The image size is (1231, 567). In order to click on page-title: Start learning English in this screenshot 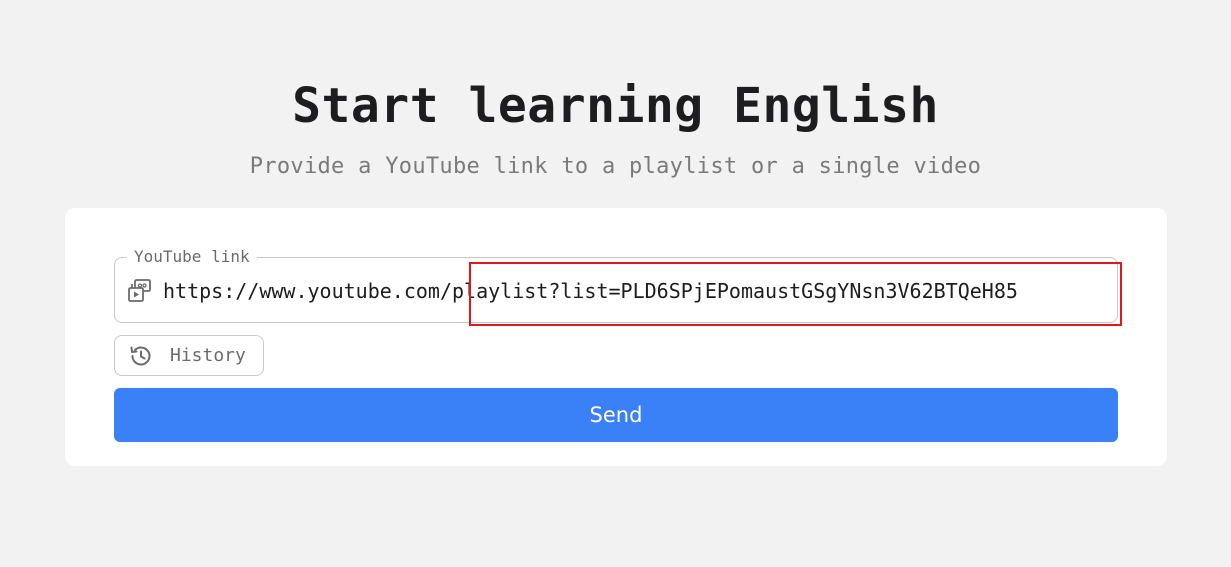, I will do `click(615, 106)`.